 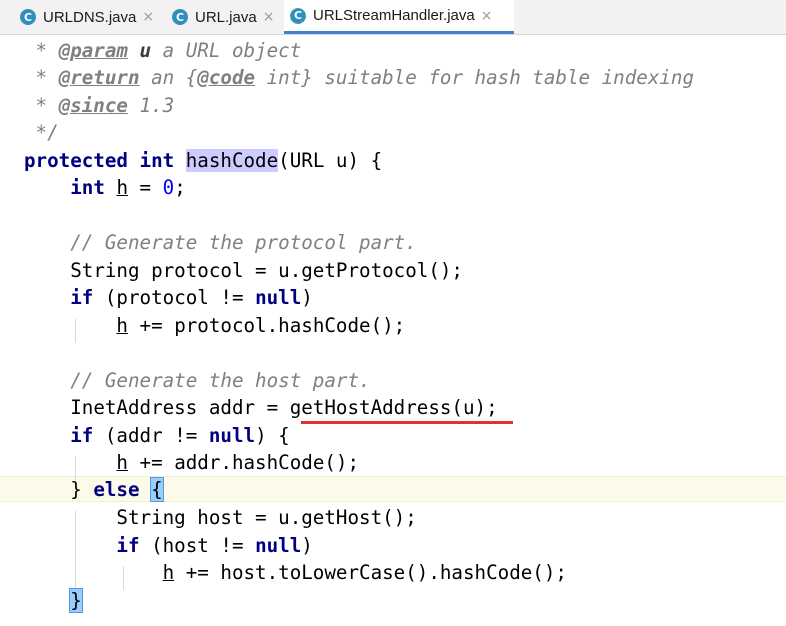 What do you see at coordinates (128, 187) in the screenshot?
I see `code-line: int h = 0;` at bounding box center [128, 187].